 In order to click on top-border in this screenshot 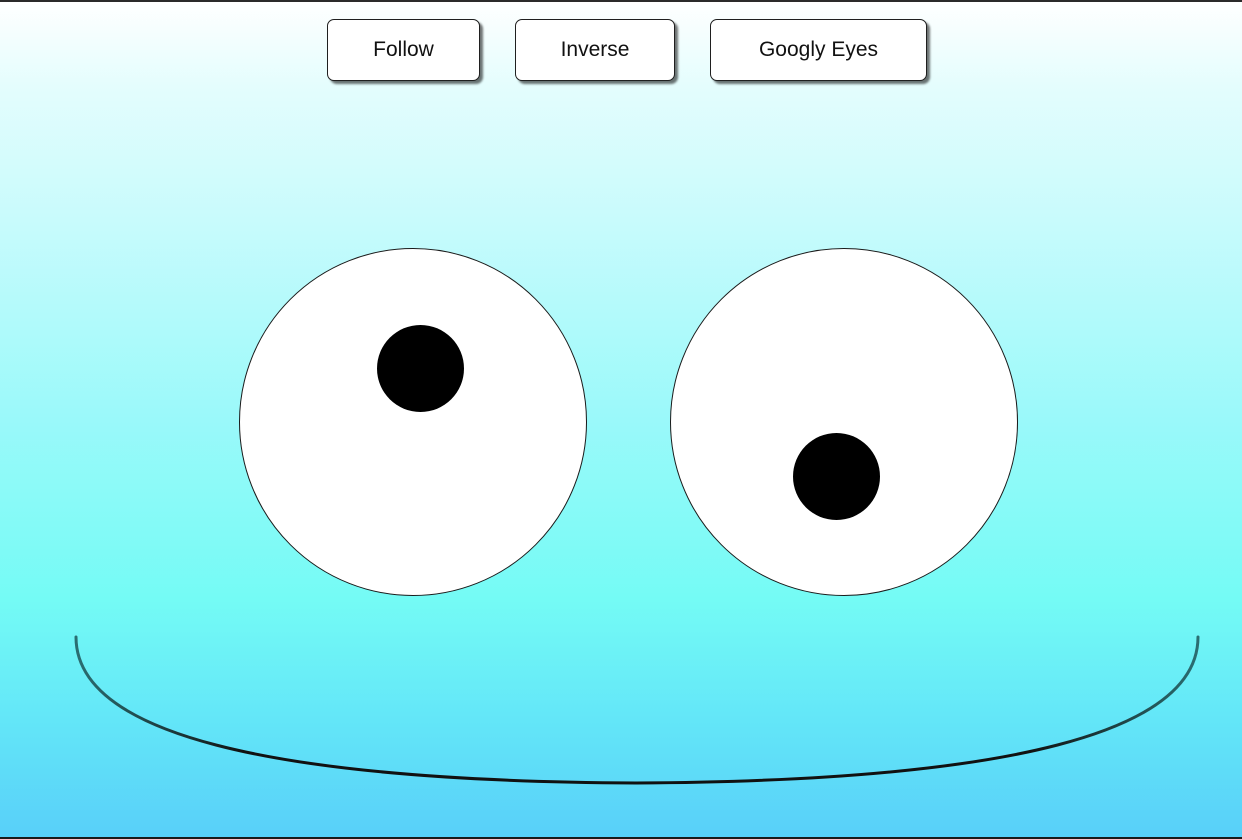, I will do `click(621, 1)`.